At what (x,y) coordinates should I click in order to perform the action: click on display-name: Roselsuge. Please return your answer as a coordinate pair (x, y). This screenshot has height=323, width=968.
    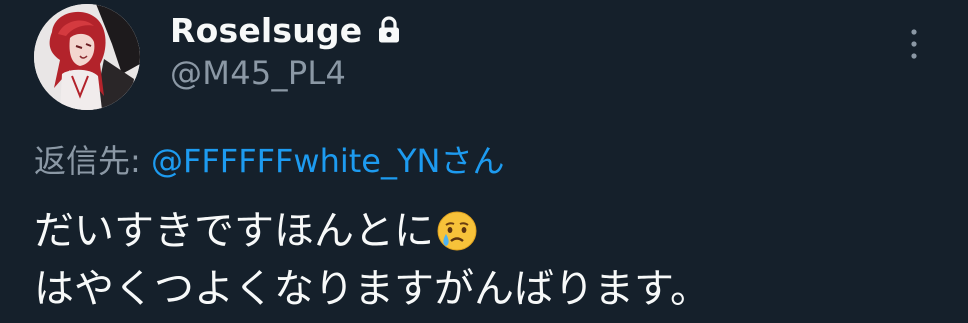
    Looking at the image, I should click on (266, 30).